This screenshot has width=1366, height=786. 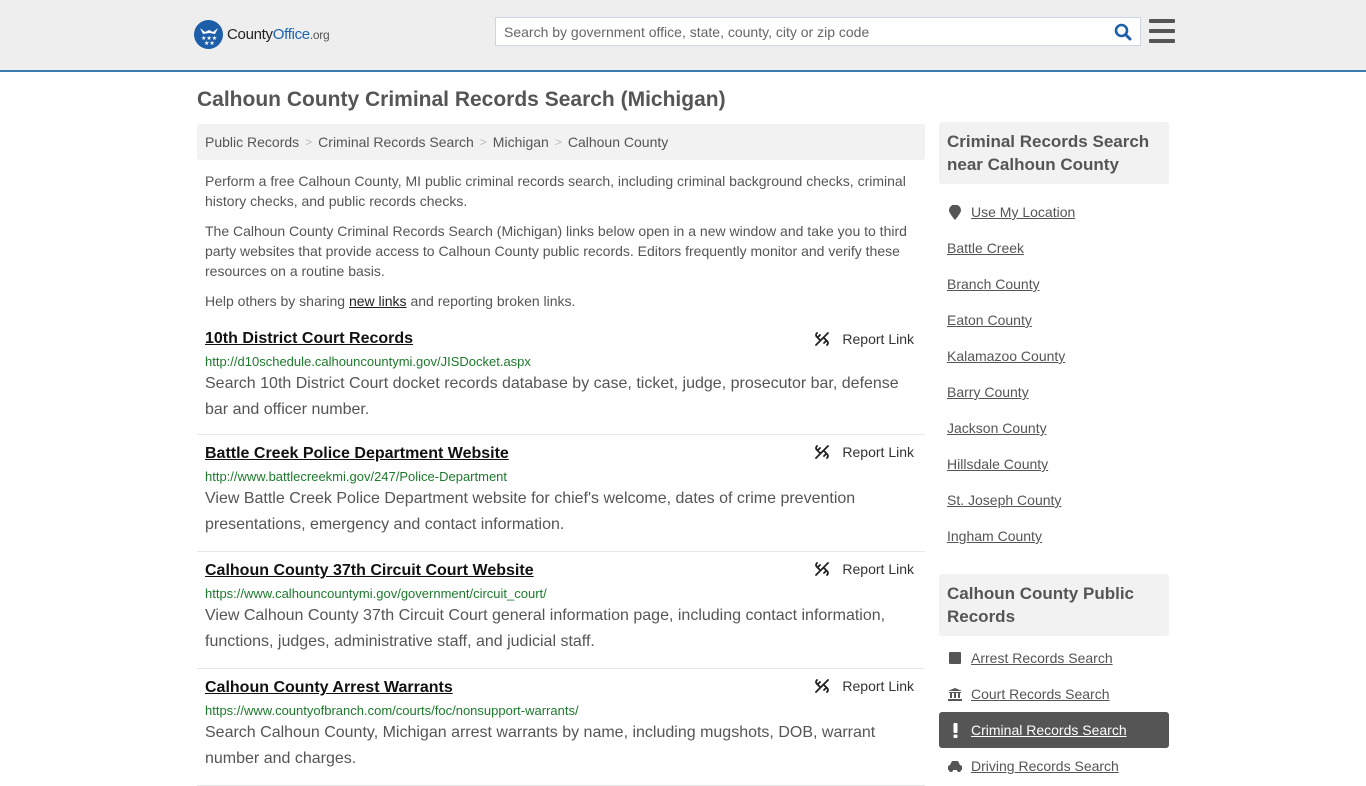 What do you see at coordinates (618, 142) in the screenshot?
I see `breadcrumb-calhoun-county: Calhoun County` at bounding box center [618, 142].